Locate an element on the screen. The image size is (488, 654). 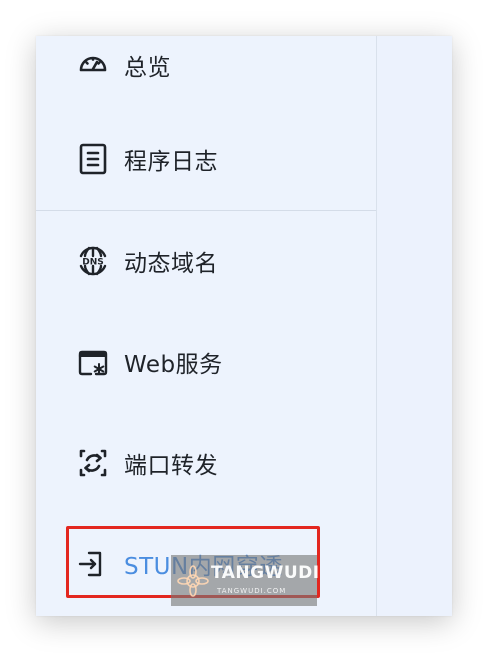
sidebar-item-overview: 总览 is located at coordinates (206, 65).